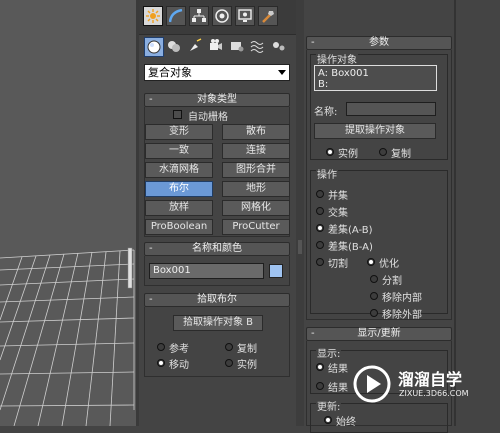 Image resolution: width=500 pixels, height=433 pixels. What do you see at coordinates (172, 270) in the screenshot?
I see `object-name-value: Box001` at bounding box center [172, 270].